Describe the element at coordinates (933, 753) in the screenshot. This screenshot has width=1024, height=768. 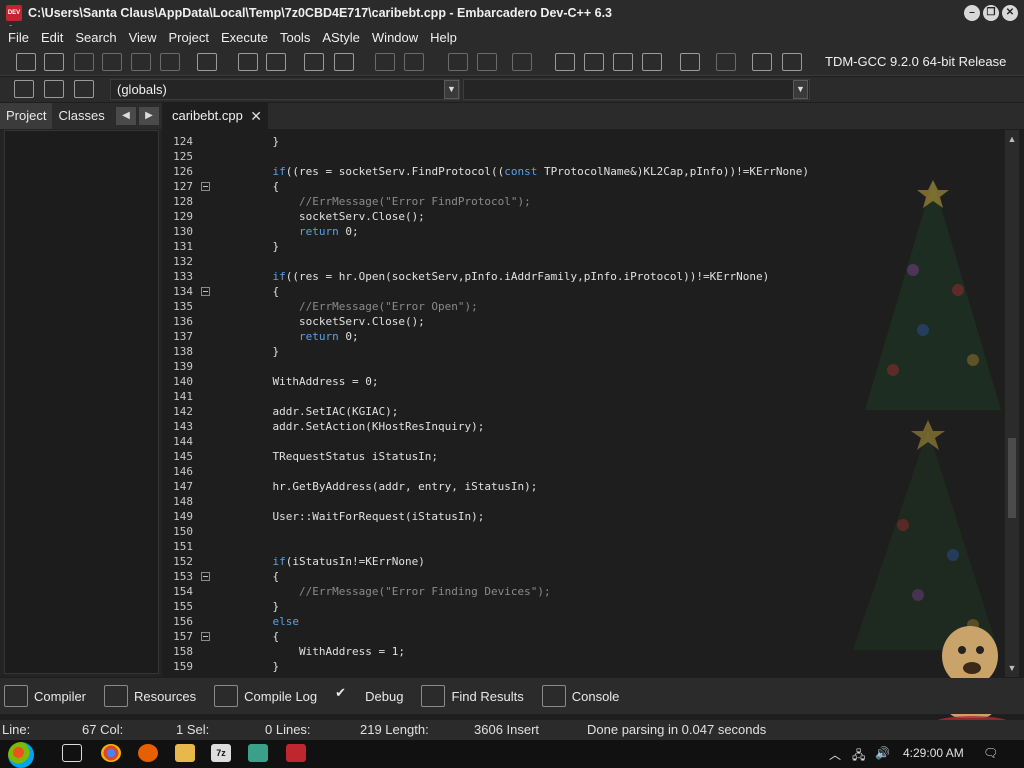
I see `taskbar-clock: 4:29:00 AM` at that location.